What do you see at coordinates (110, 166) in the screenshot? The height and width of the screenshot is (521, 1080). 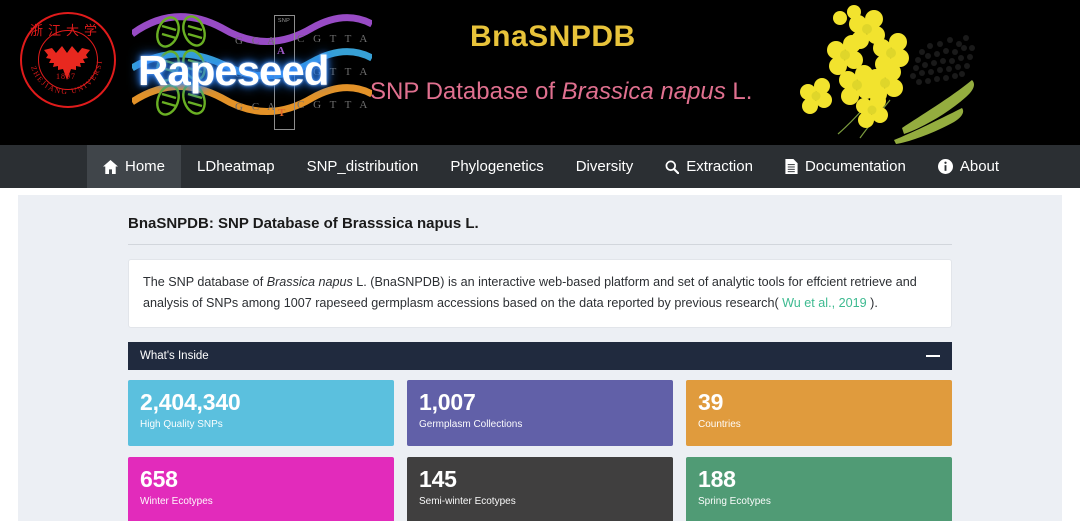 I see `home-icon` at bounding box center [110, 166].